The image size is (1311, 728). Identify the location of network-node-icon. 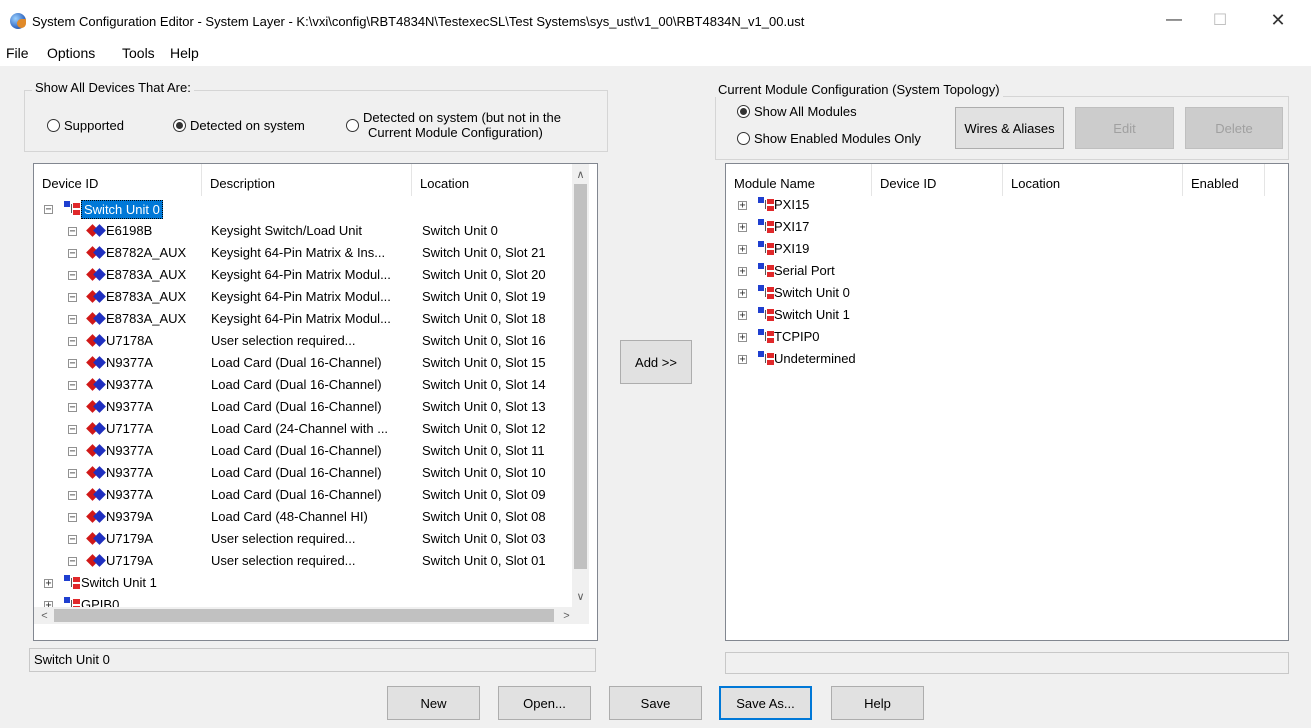
(766, 336).